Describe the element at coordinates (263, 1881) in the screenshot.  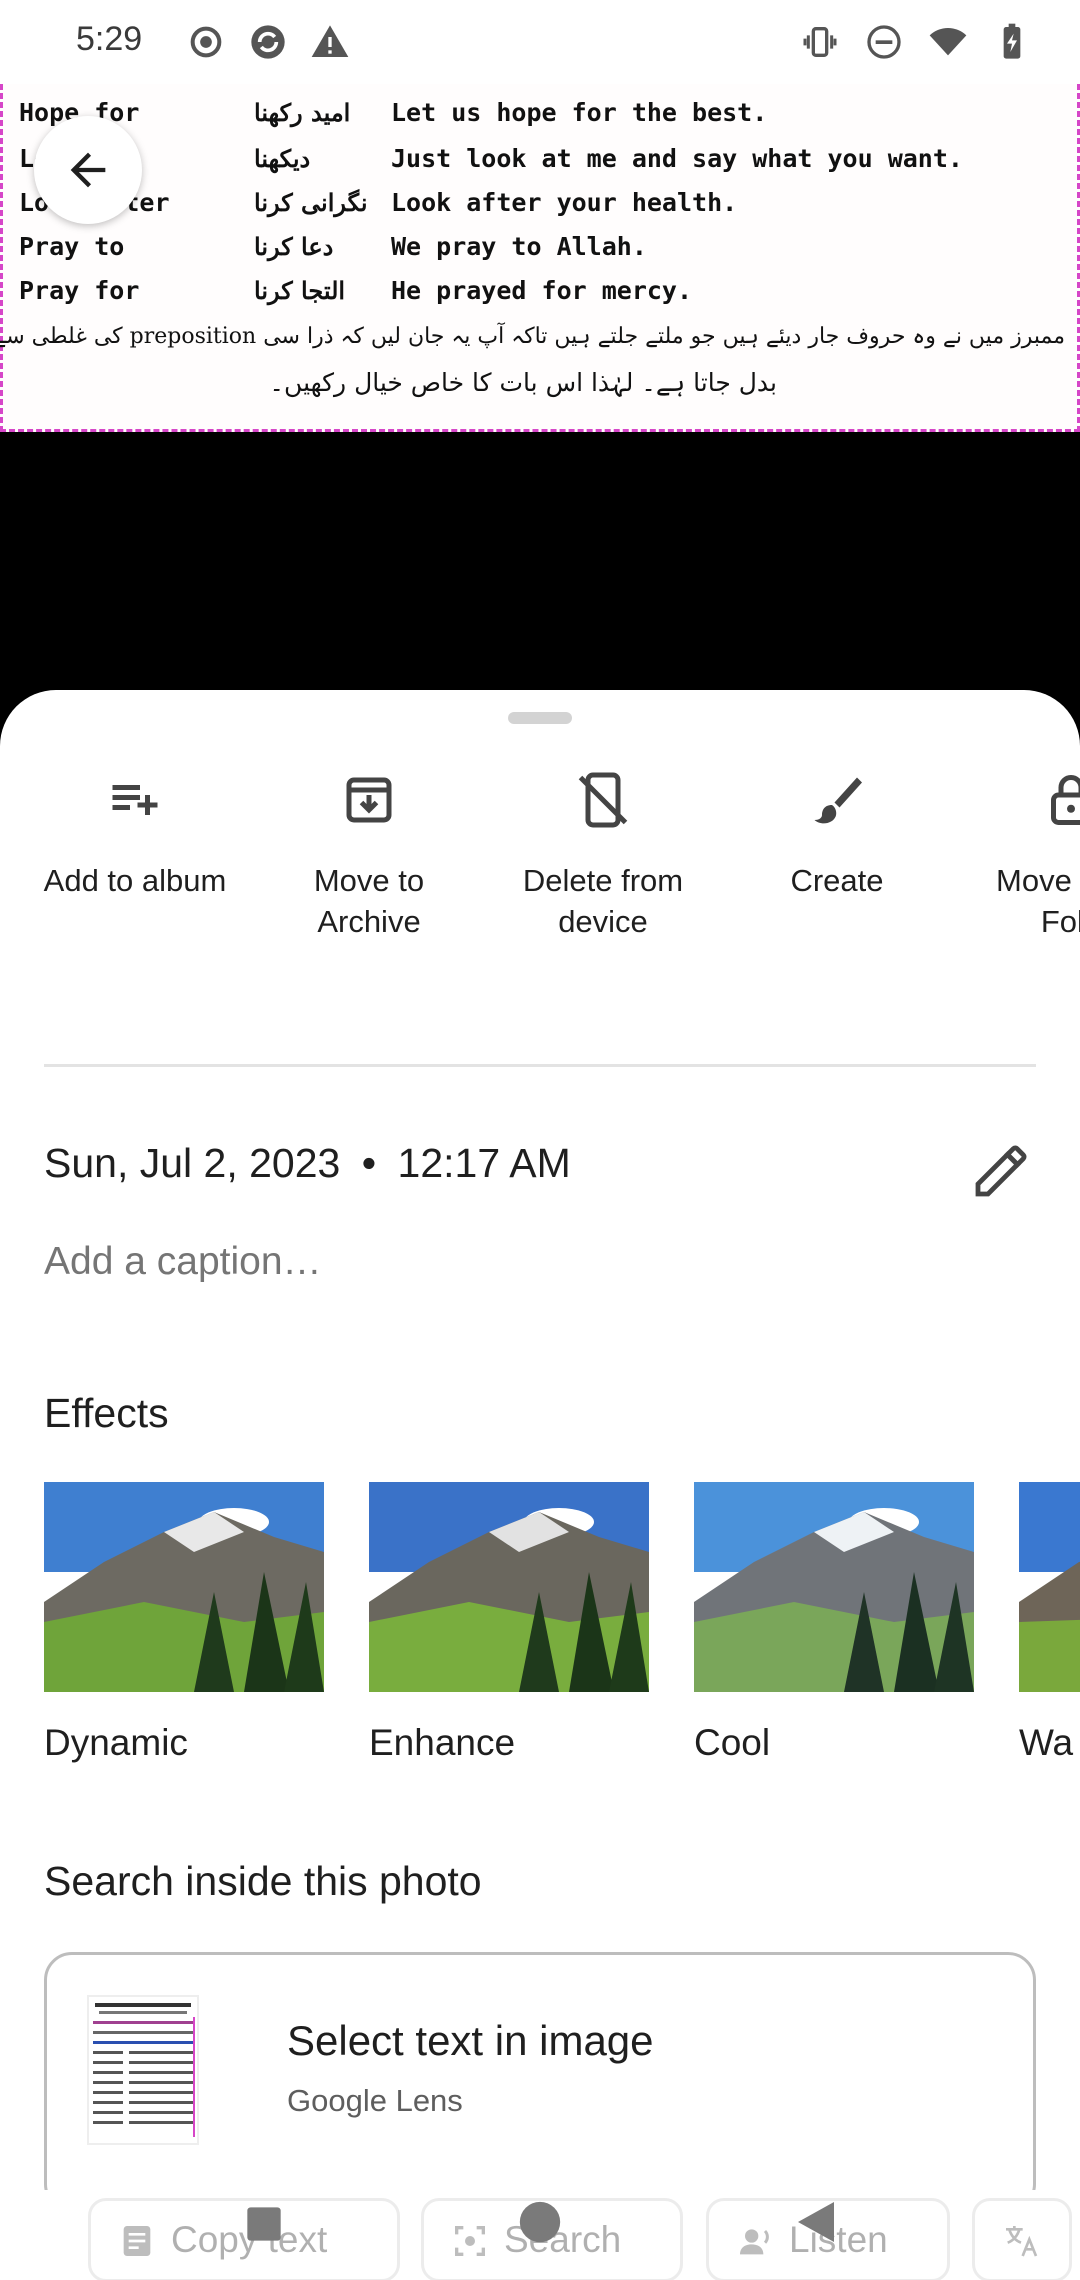
I see `search-inside-heading: Search inside this photo` at that location.